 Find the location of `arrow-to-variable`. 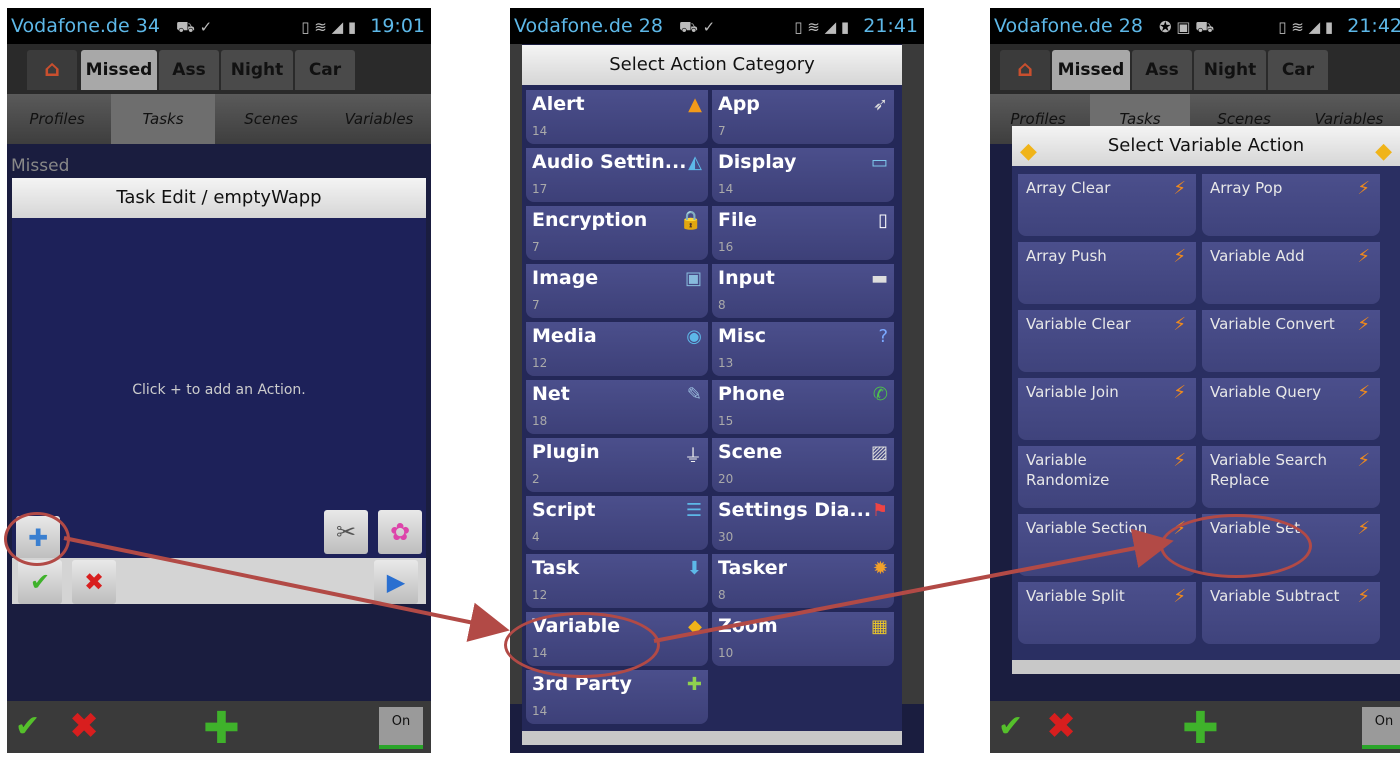

arrow-to-variable is located at coordinates (286, 589).